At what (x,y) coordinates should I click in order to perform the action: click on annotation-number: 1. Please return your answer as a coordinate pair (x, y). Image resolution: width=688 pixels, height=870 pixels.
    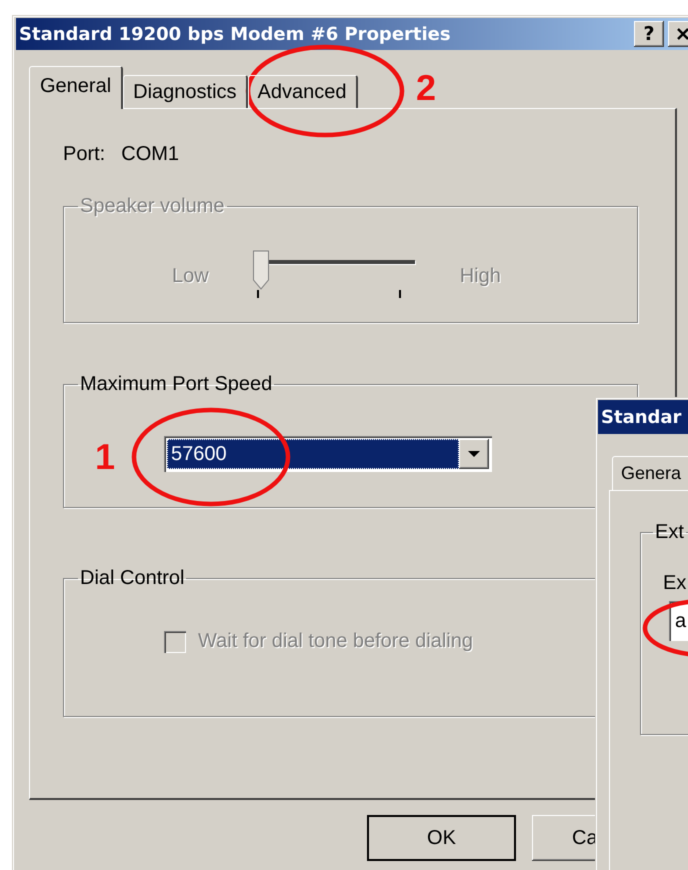
    Looking at the image, I should click on (105, 457).